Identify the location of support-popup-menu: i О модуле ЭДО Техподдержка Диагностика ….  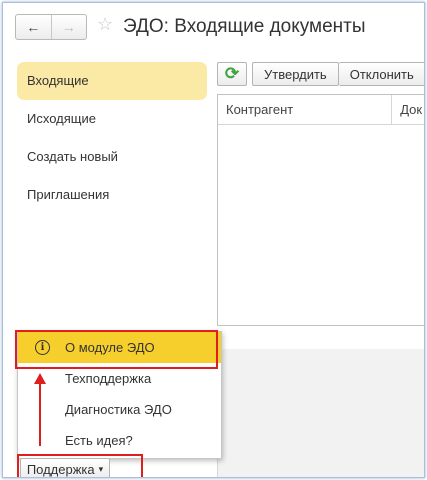
(119, 395).